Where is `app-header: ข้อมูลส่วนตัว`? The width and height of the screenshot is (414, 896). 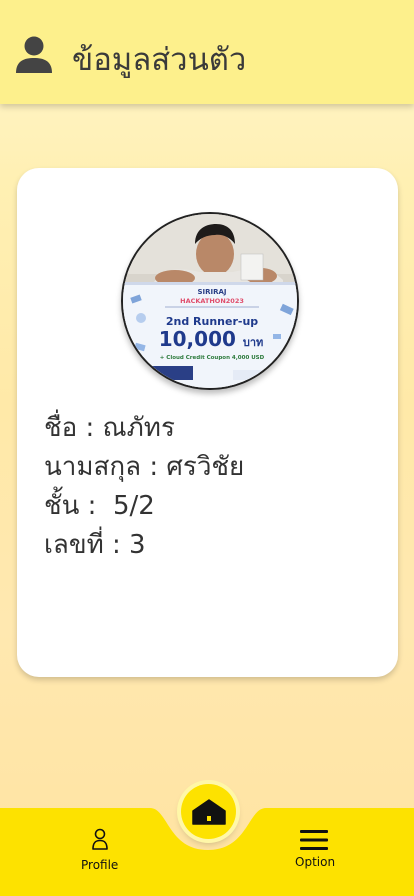
app-header: ข้อมูลส่วนตัว is located at coordinates (207, 52).